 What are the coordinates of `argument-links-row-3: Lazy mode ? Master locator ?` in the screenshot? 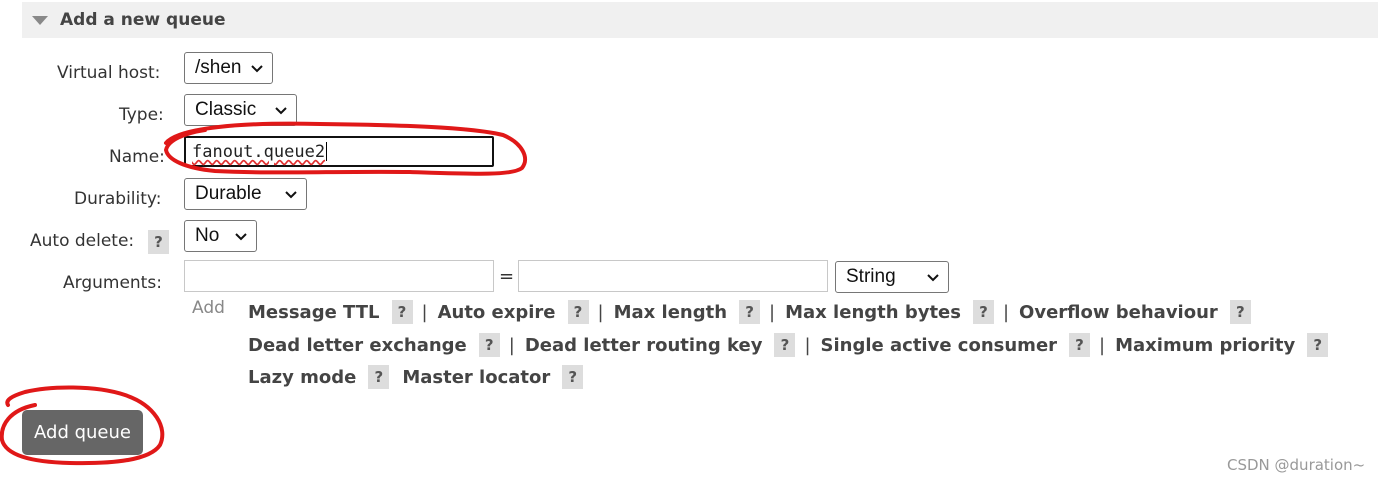 It's located at (416, 377).